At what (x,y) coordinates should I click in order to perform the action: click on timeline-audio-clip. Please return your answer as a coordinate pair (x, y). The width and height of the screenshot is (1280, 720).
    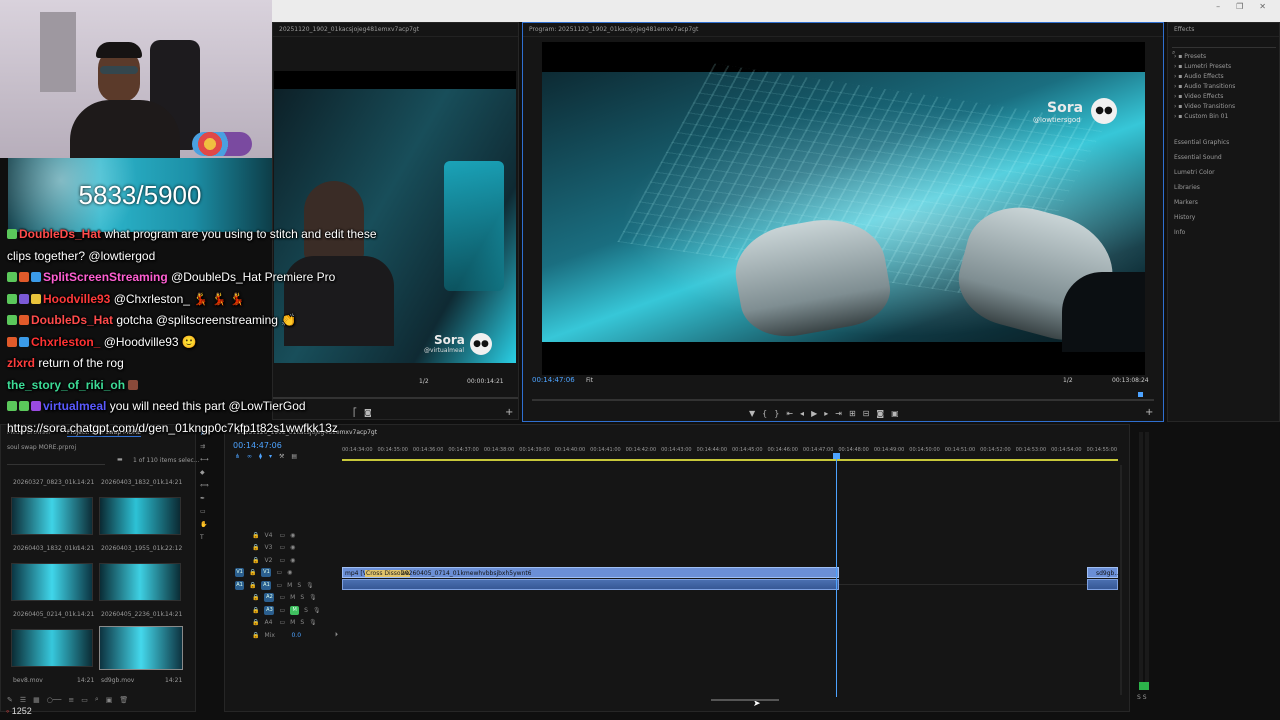
    Looking at the image, I should click on (590, 584).